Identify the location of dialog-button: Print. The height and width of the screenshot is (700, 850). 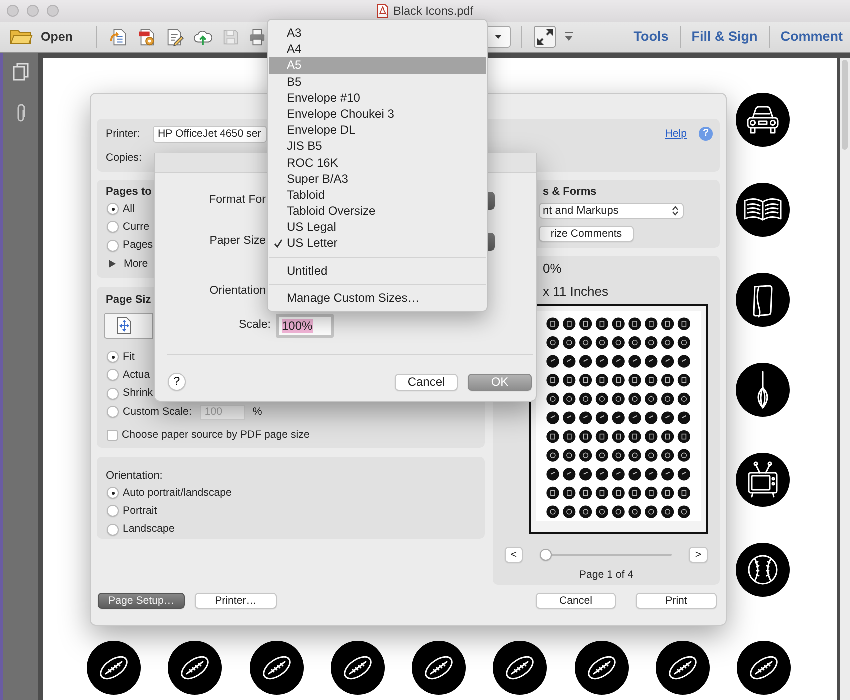
(676, 601).